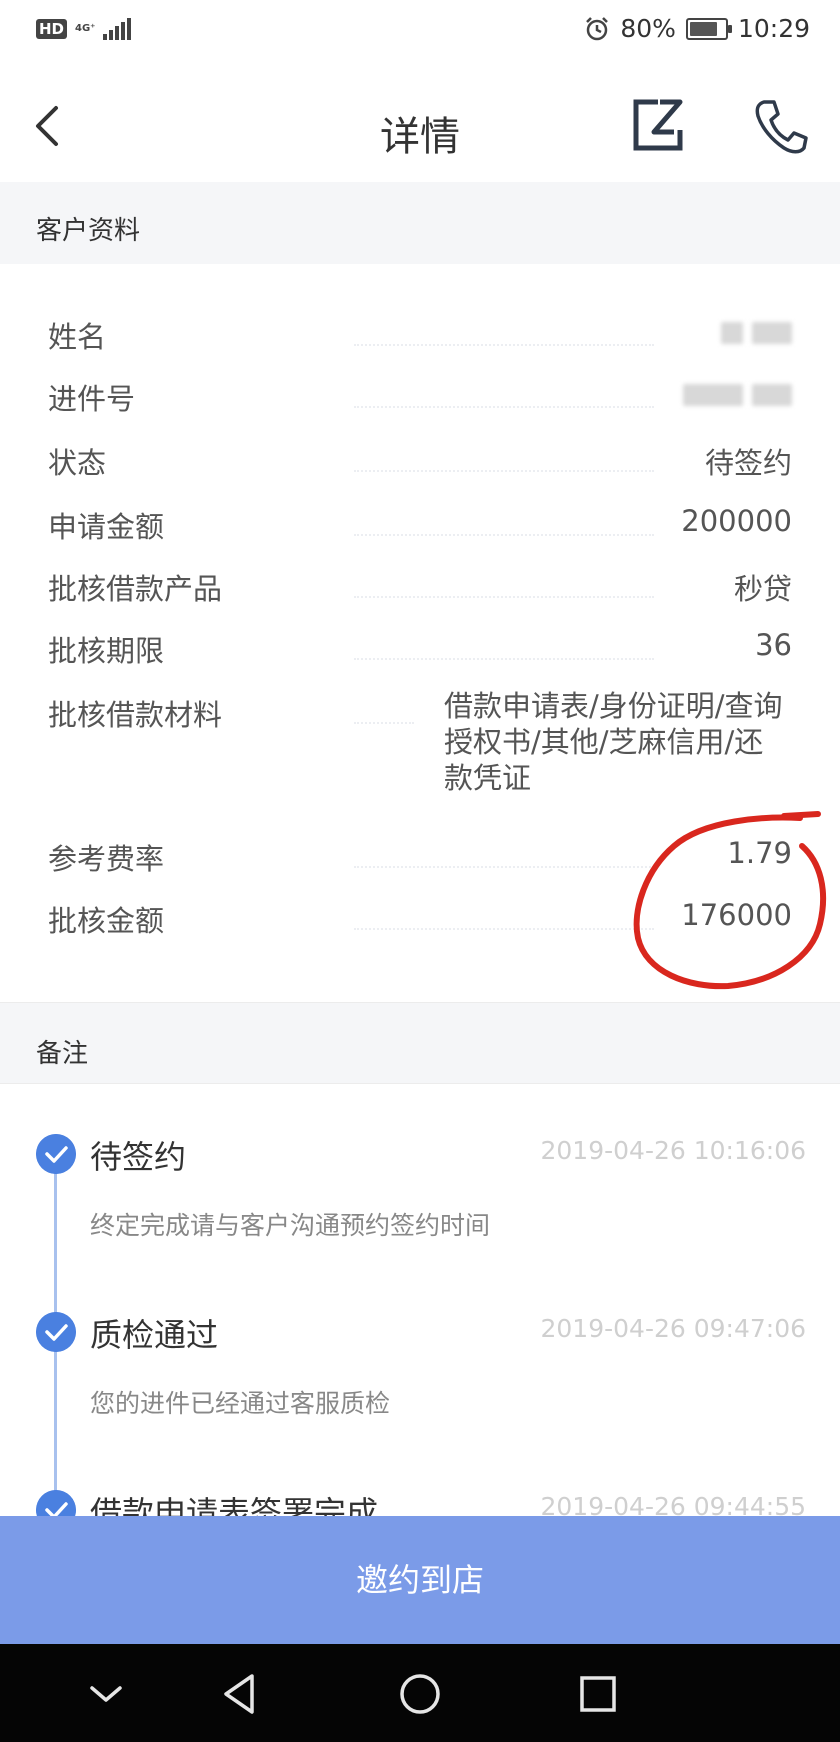  What do you see at coordinates (135, 715) in the screenshot?
I see `info-label: 批核借款材料` at bounding box center [135, 715].